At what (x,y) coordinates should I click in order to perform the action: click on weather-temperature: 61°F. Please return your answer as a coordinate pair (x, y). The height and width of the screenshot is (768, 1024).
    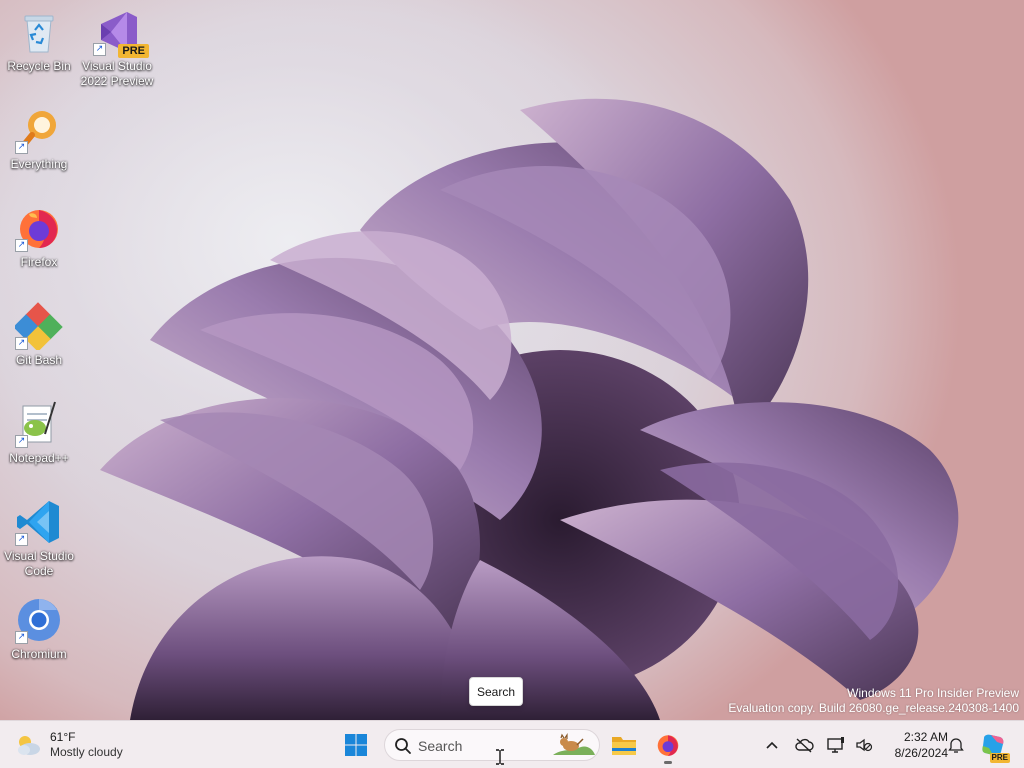
    Looking at the image, I should click on (63, 737).